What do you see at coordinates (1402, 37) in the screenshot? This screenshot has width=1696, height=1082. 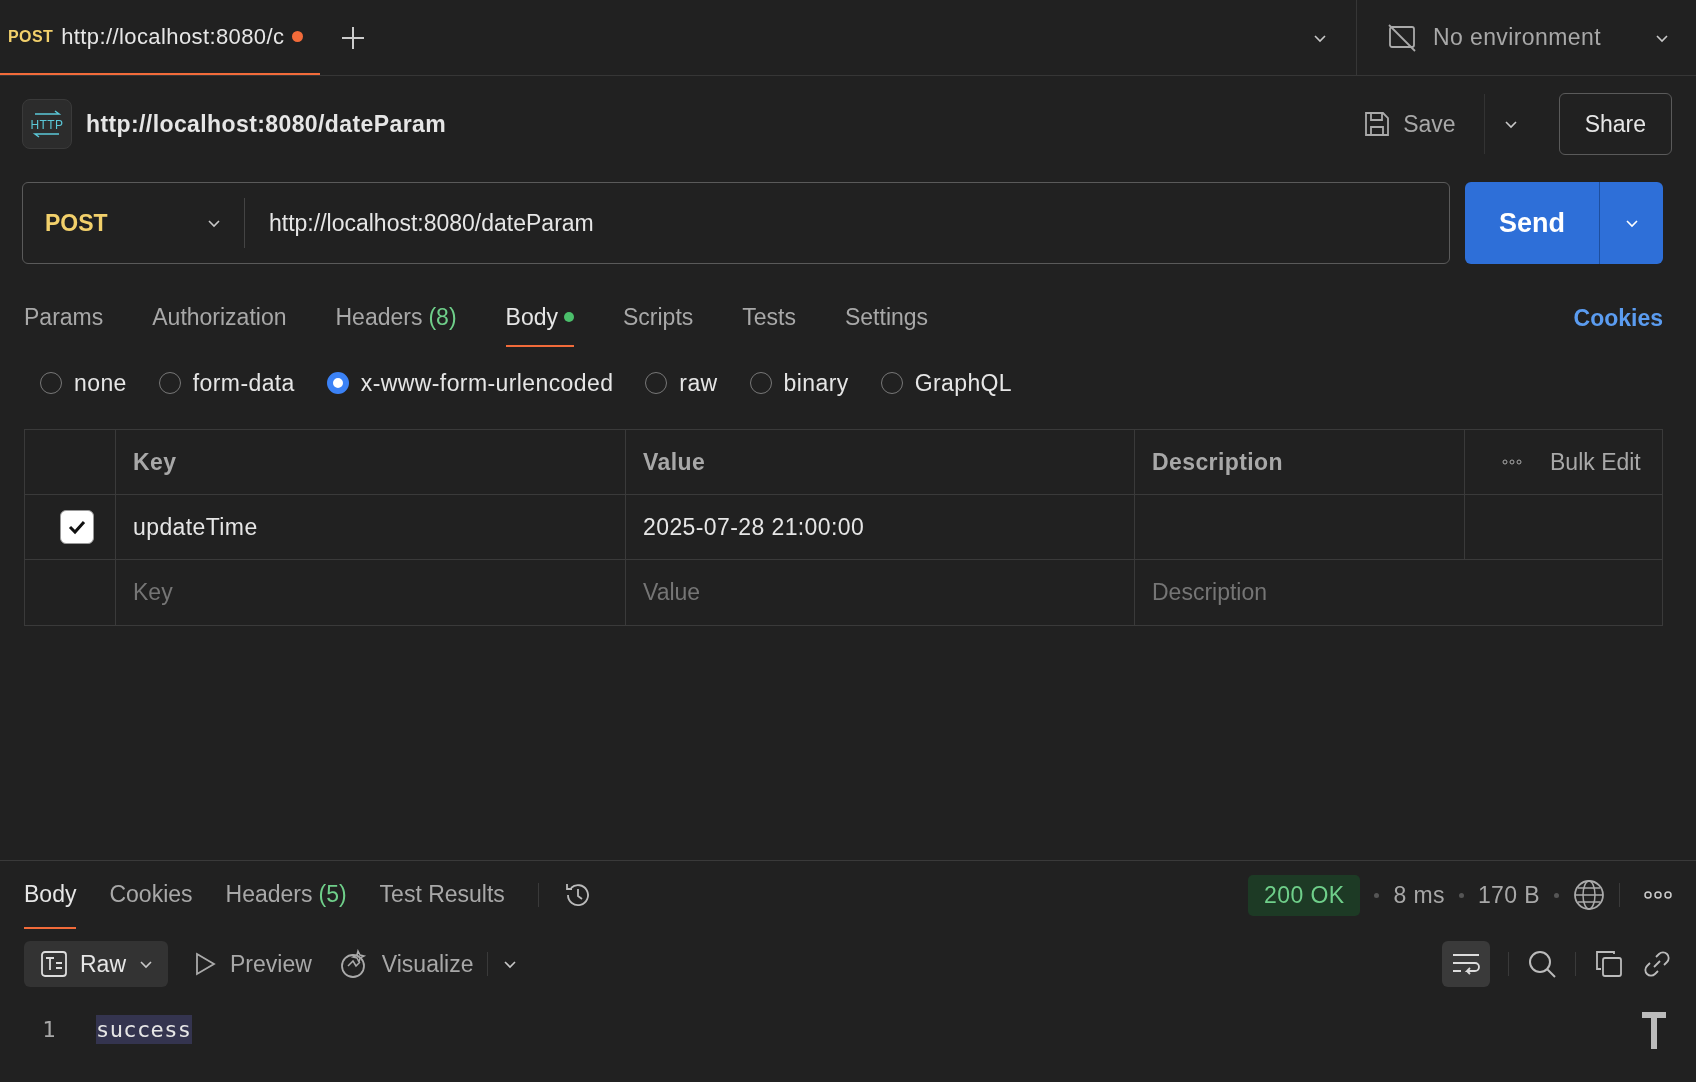 I see `no-environment-icon` at bounding box center [1402, 37].